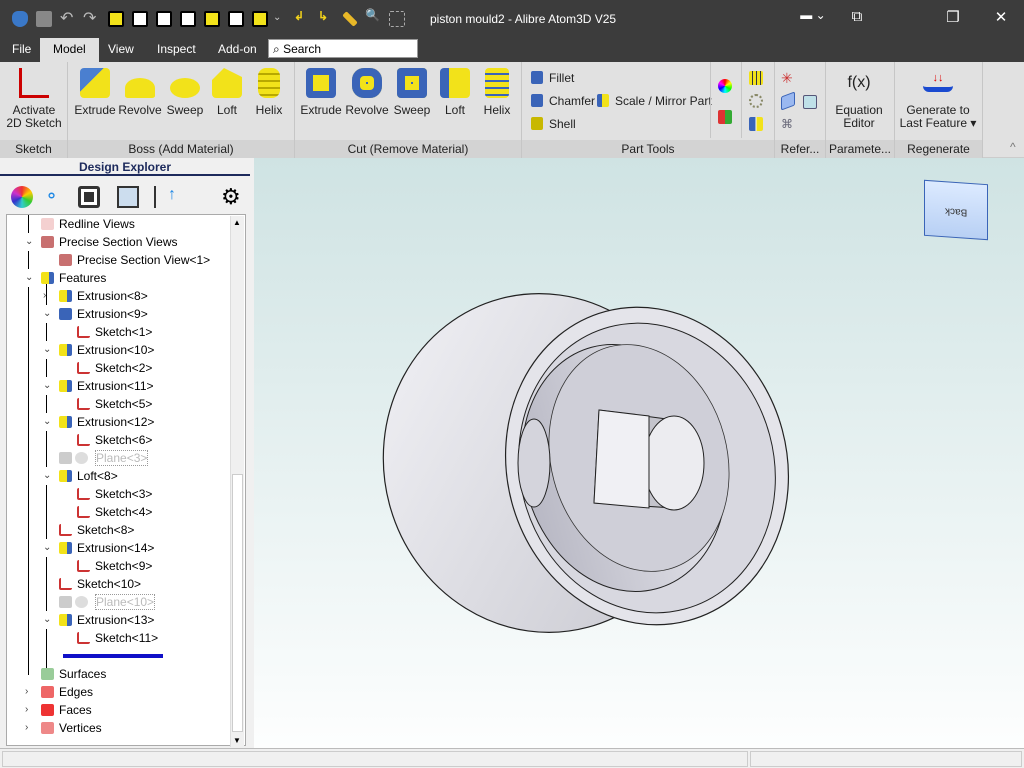 The width and height of the screenshot is (1024, 768). I want to click on tree-item: ⌄ Features, so click(119, 278).